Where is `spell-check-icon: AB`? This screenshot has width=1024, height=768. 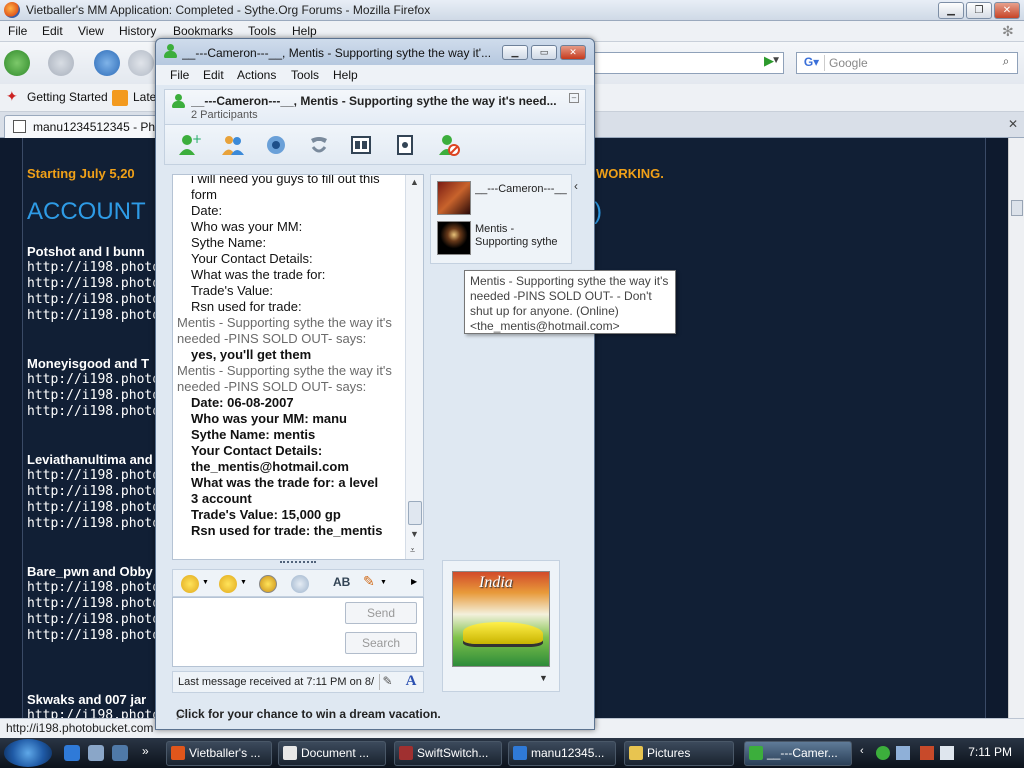
spell-check-icon: AB is located at coordinates (341, 582).